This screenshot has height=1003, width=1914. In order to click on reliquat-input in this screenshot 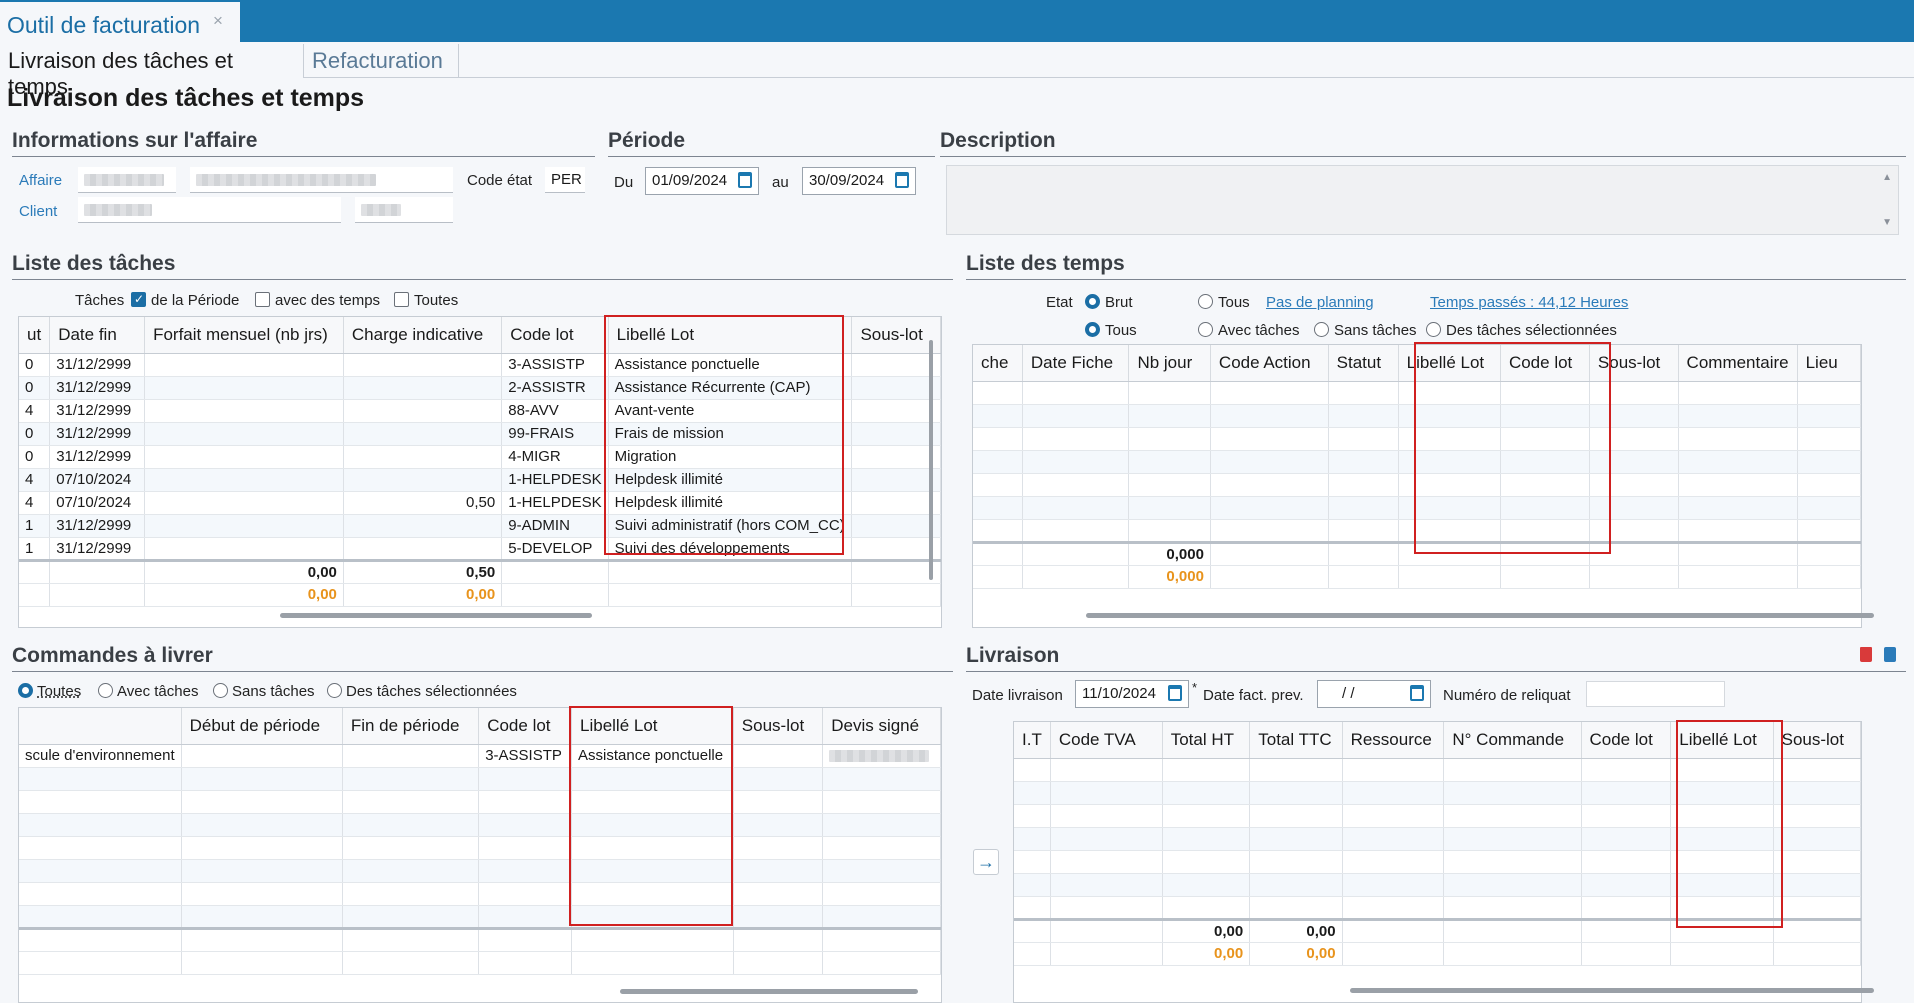, I will do `click(1655, 694)`.